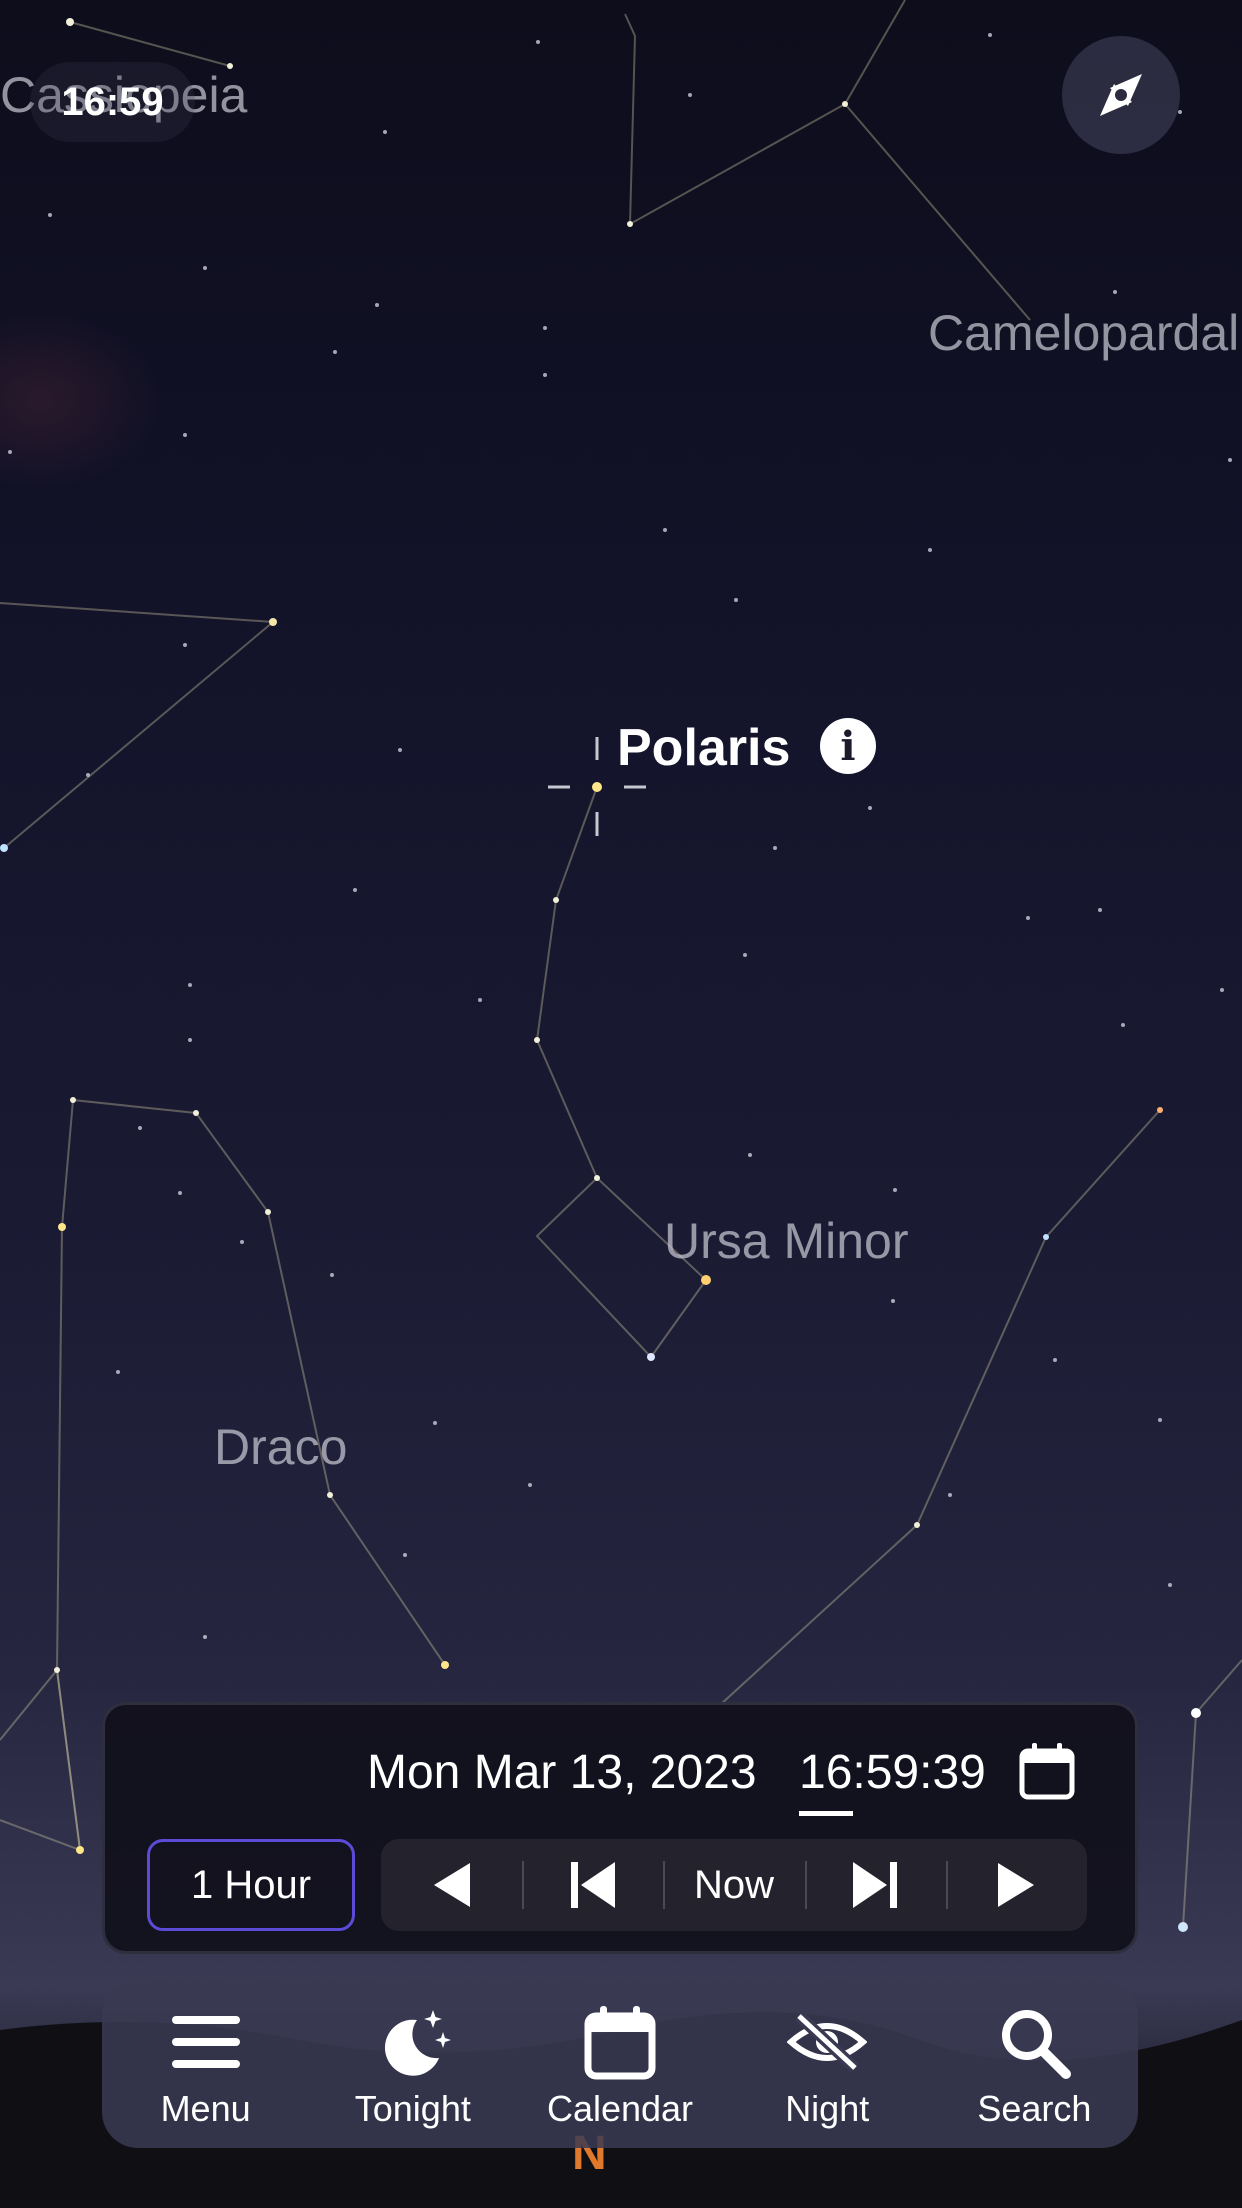 The height and width of the screenshot is (2208, 1242). I want to click on moon-stars-icon, so click(417, 2043).